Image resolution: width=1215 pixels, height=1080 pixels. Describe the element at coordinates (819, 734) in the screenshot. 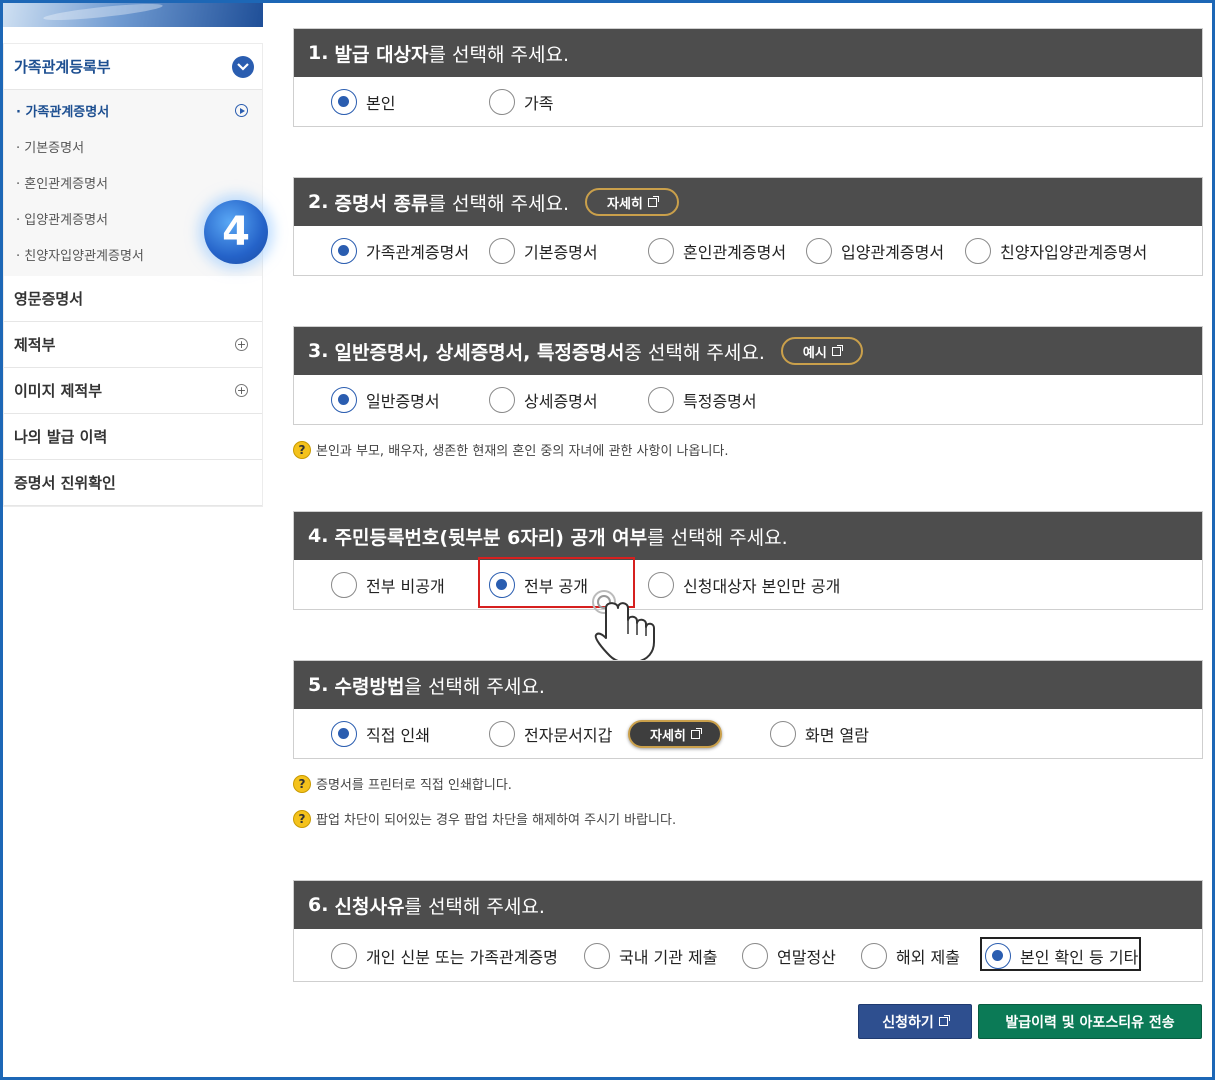

I see `radio-screen-view: 화면 열람` at that location.